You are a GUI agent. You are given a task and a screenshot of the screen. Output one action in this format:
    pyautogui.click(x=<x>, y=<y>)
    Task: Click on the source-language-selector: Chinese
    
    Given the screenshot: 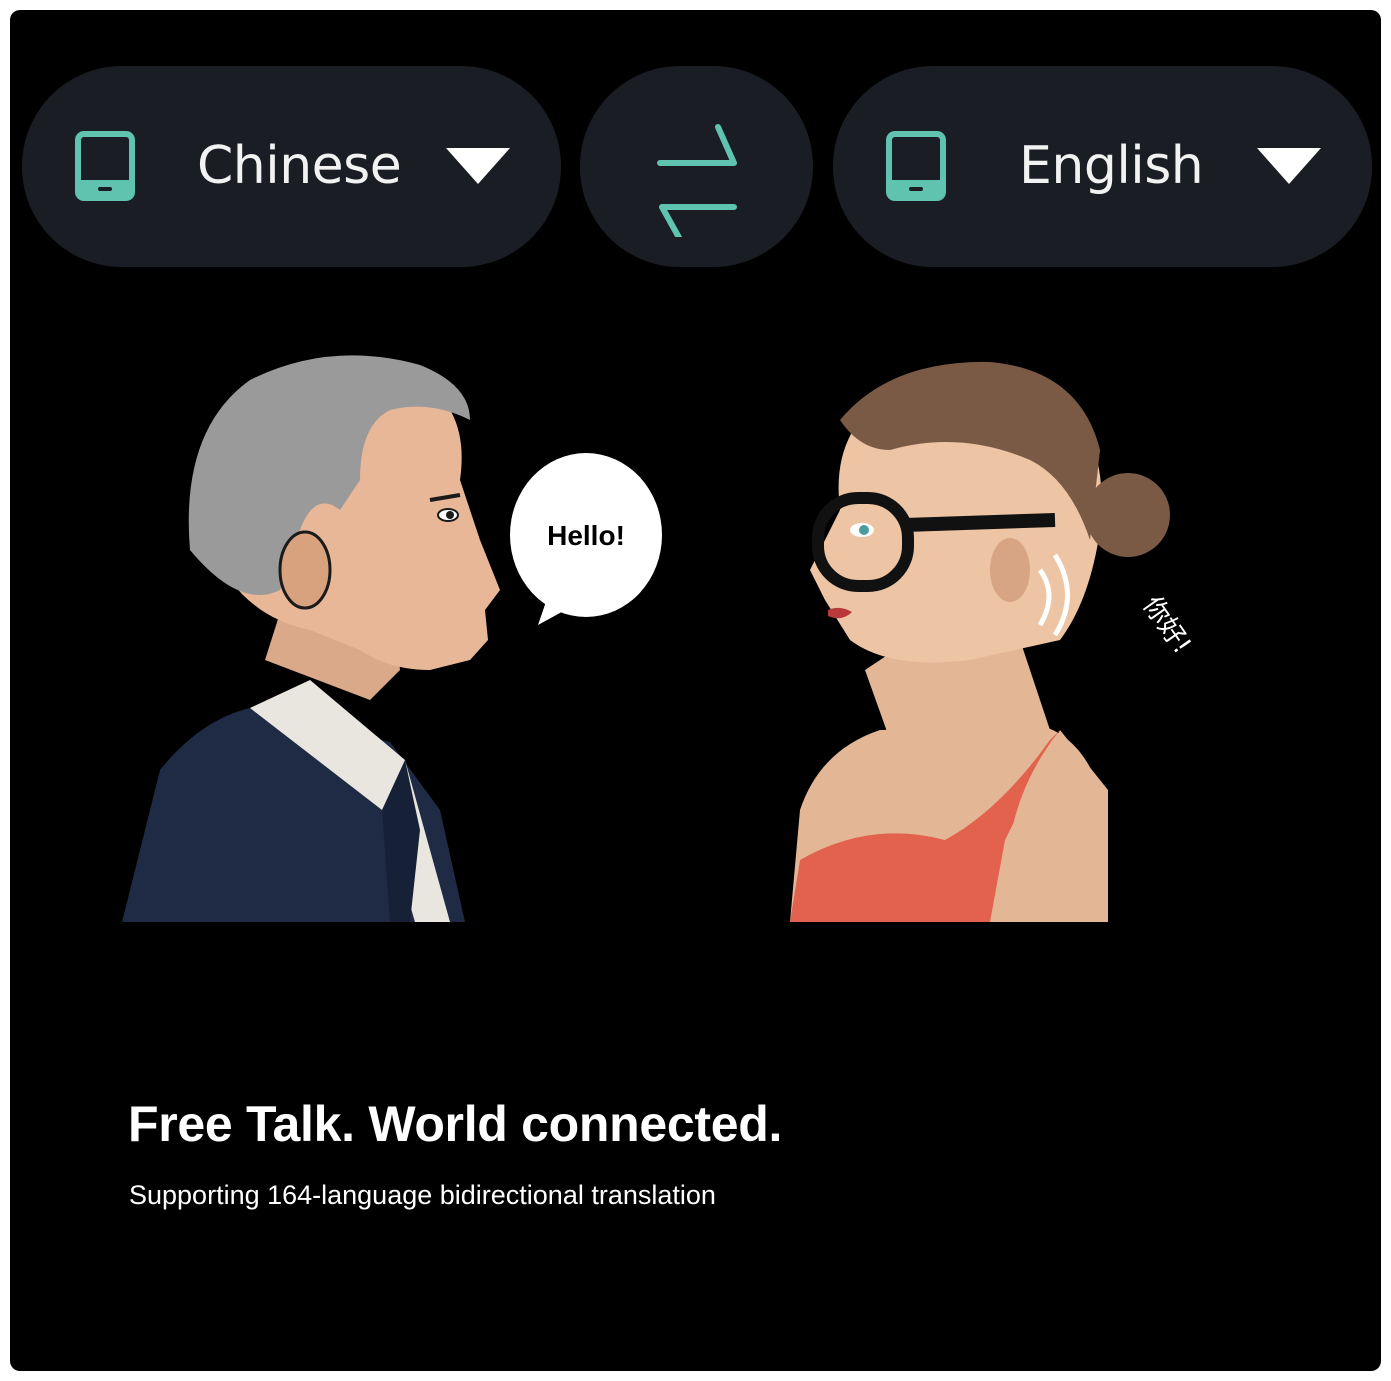 What is the action you would take?
    pyautogui.click(x=291, y=166)
    